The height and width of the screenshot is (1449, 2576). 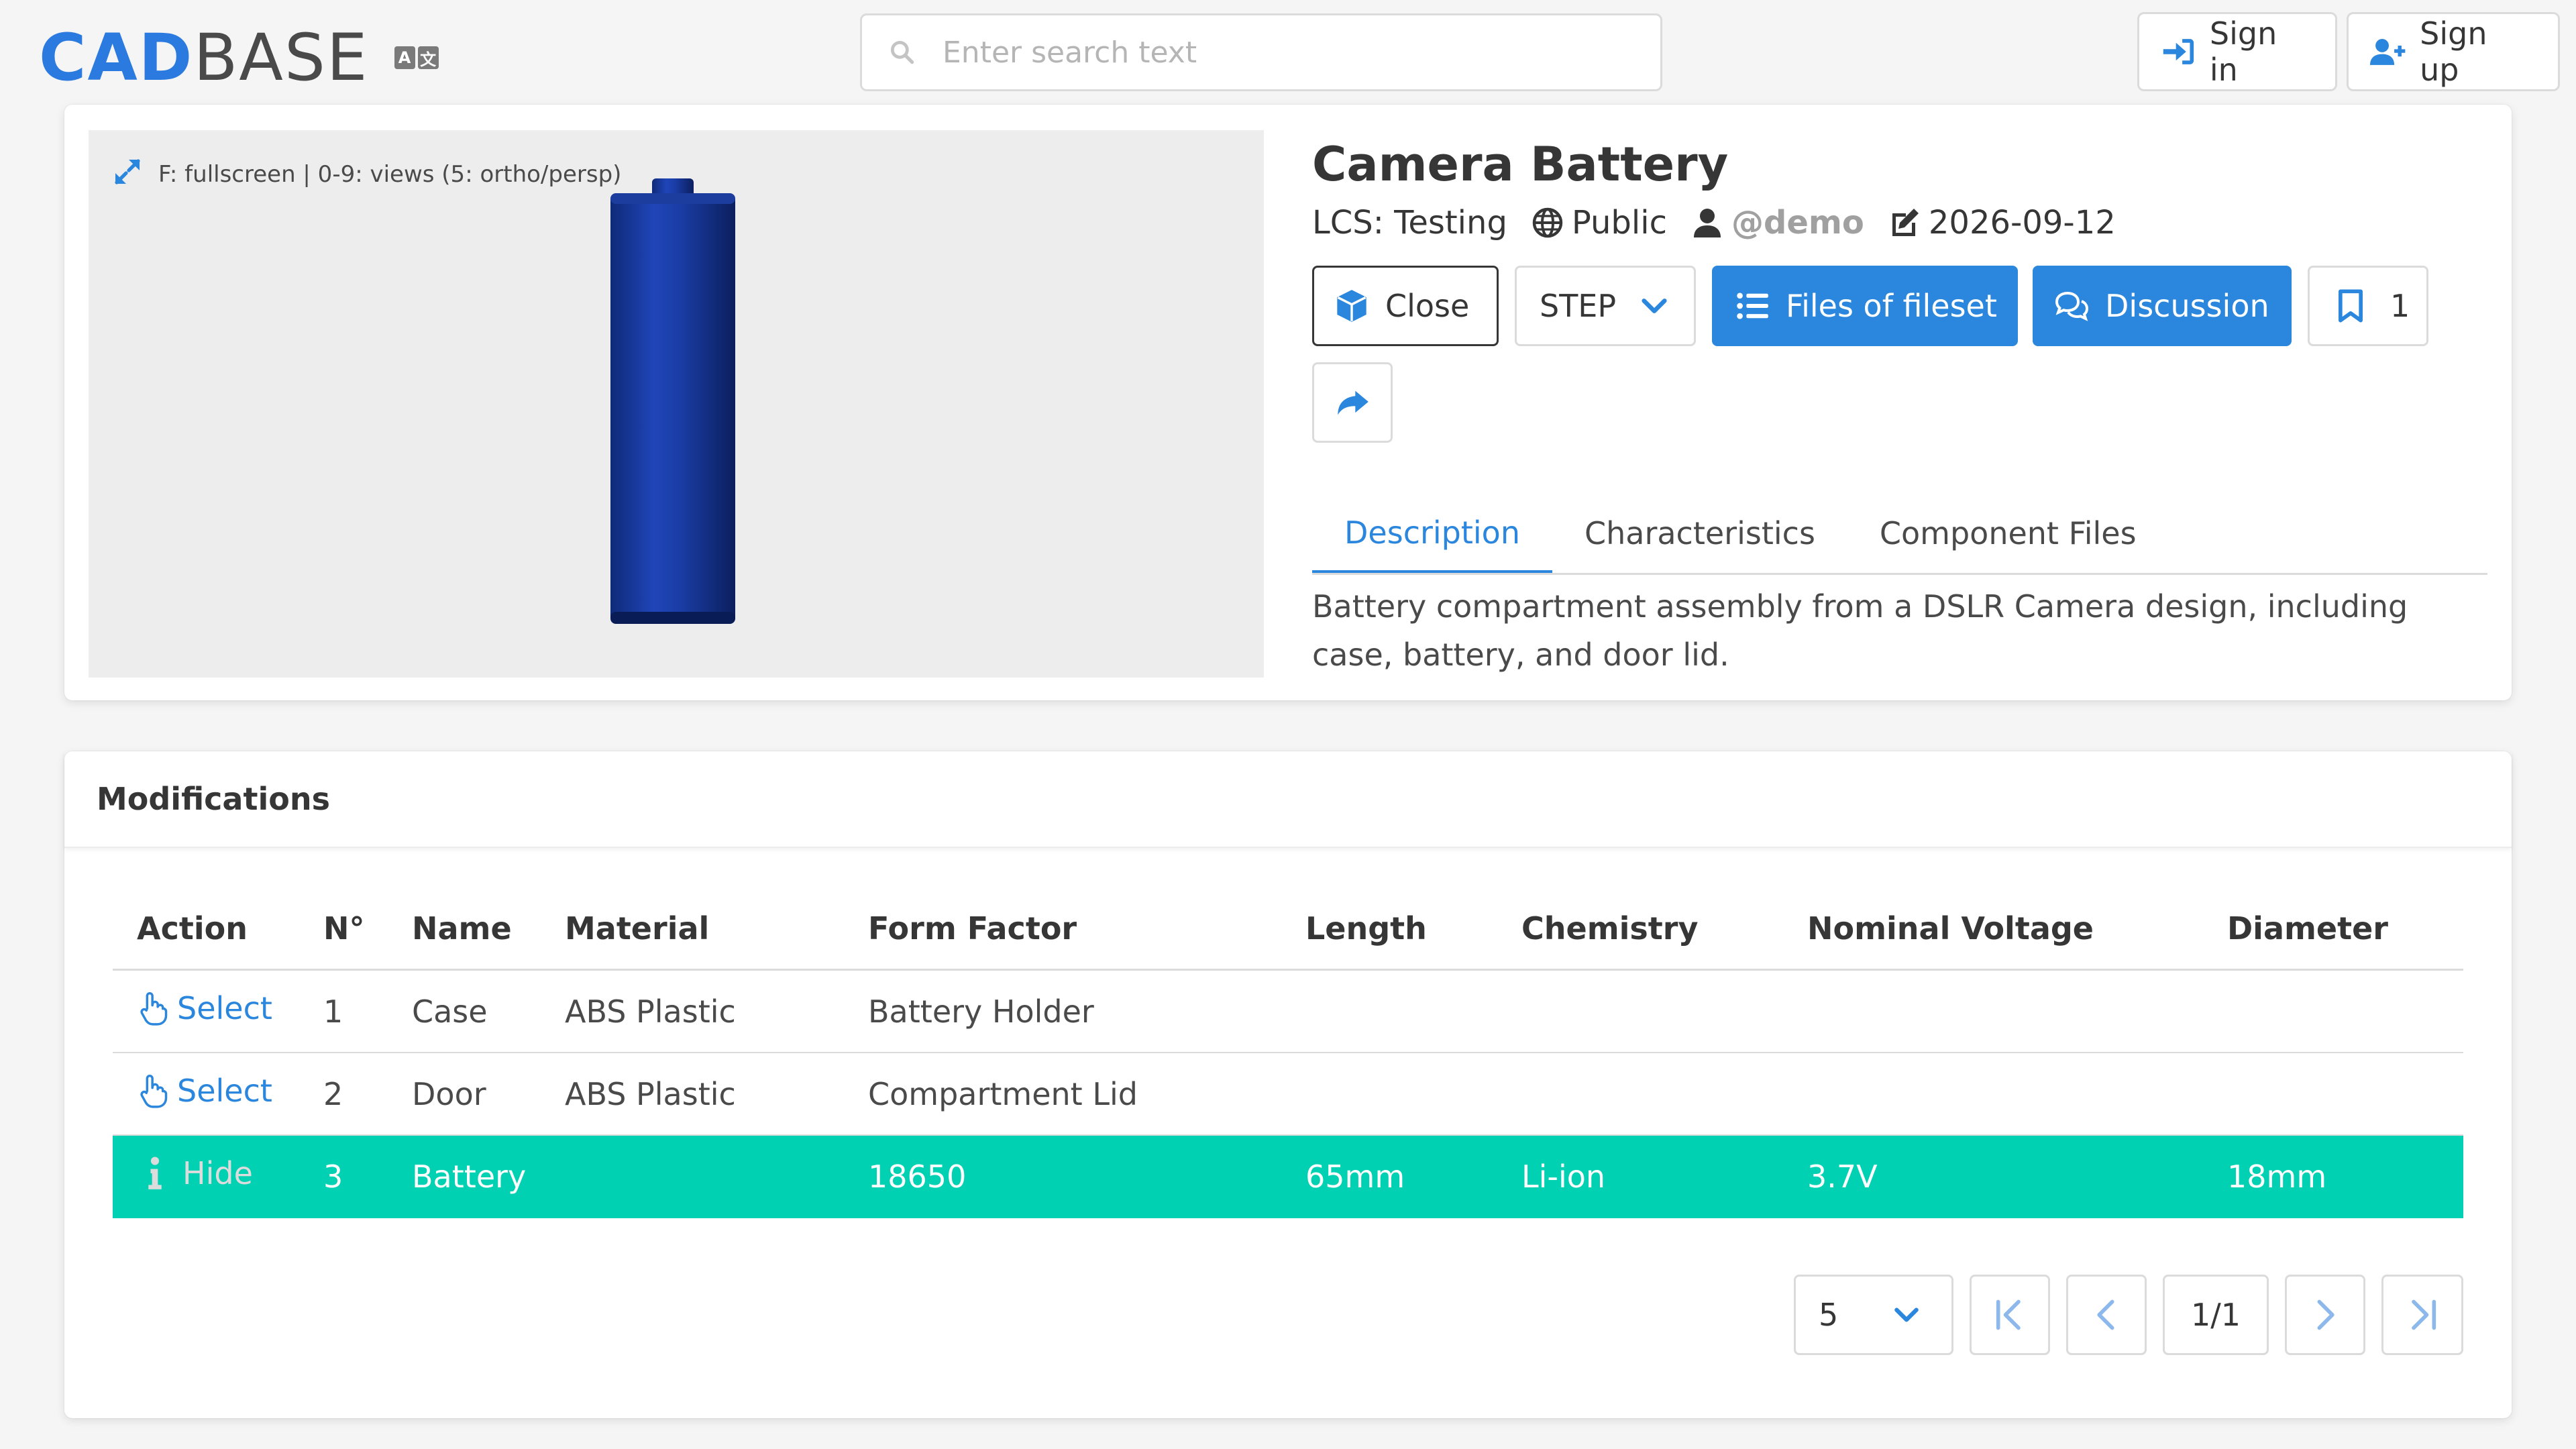 I want to click on share-icon, so click(x=1353, y=402).